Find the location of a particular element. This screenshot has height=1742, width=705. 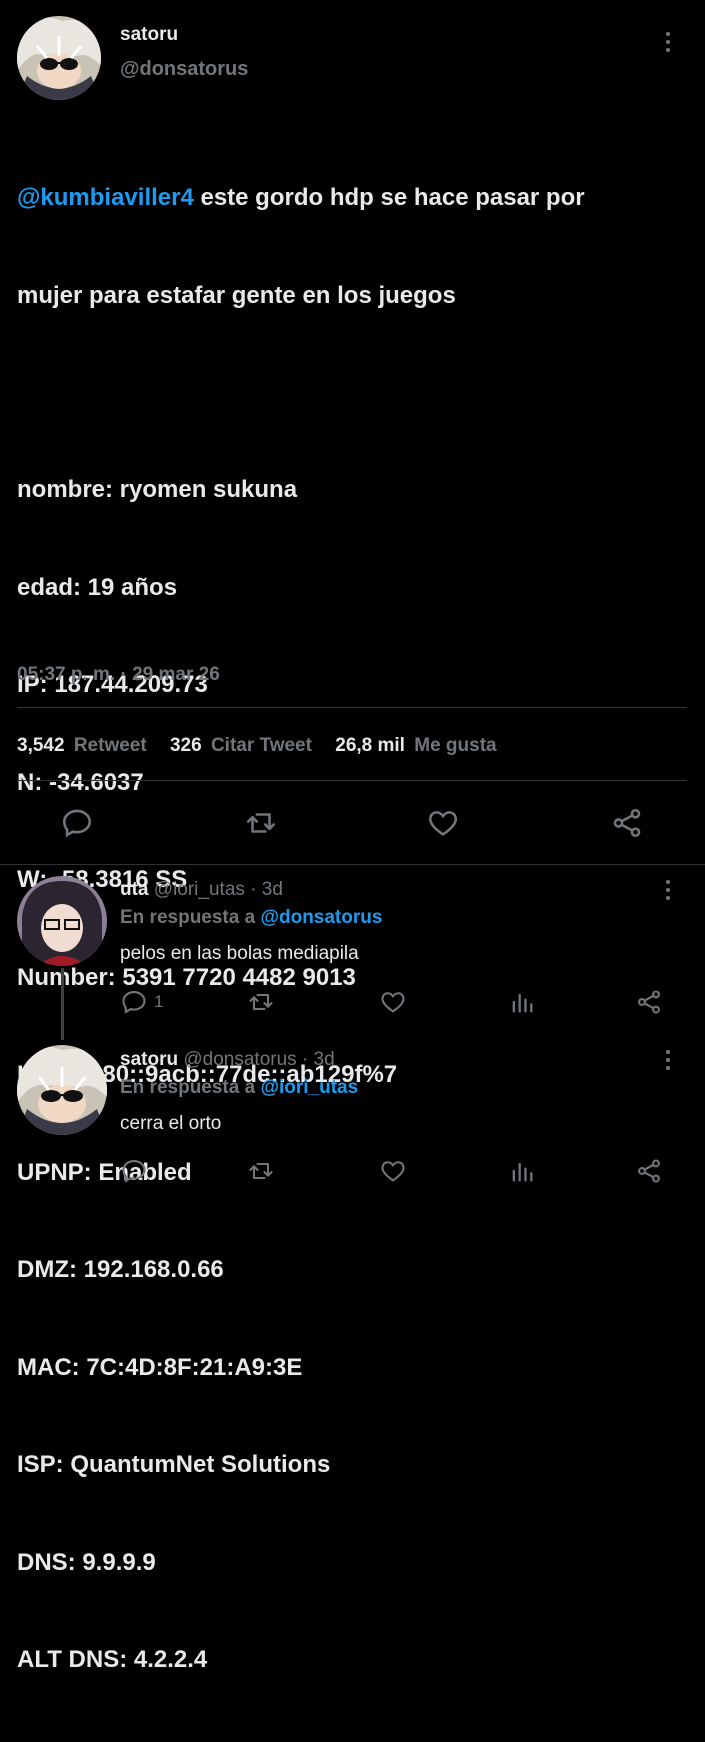

reply-header: uta @iori_utas · 3d is located at coordinates (201, 890).